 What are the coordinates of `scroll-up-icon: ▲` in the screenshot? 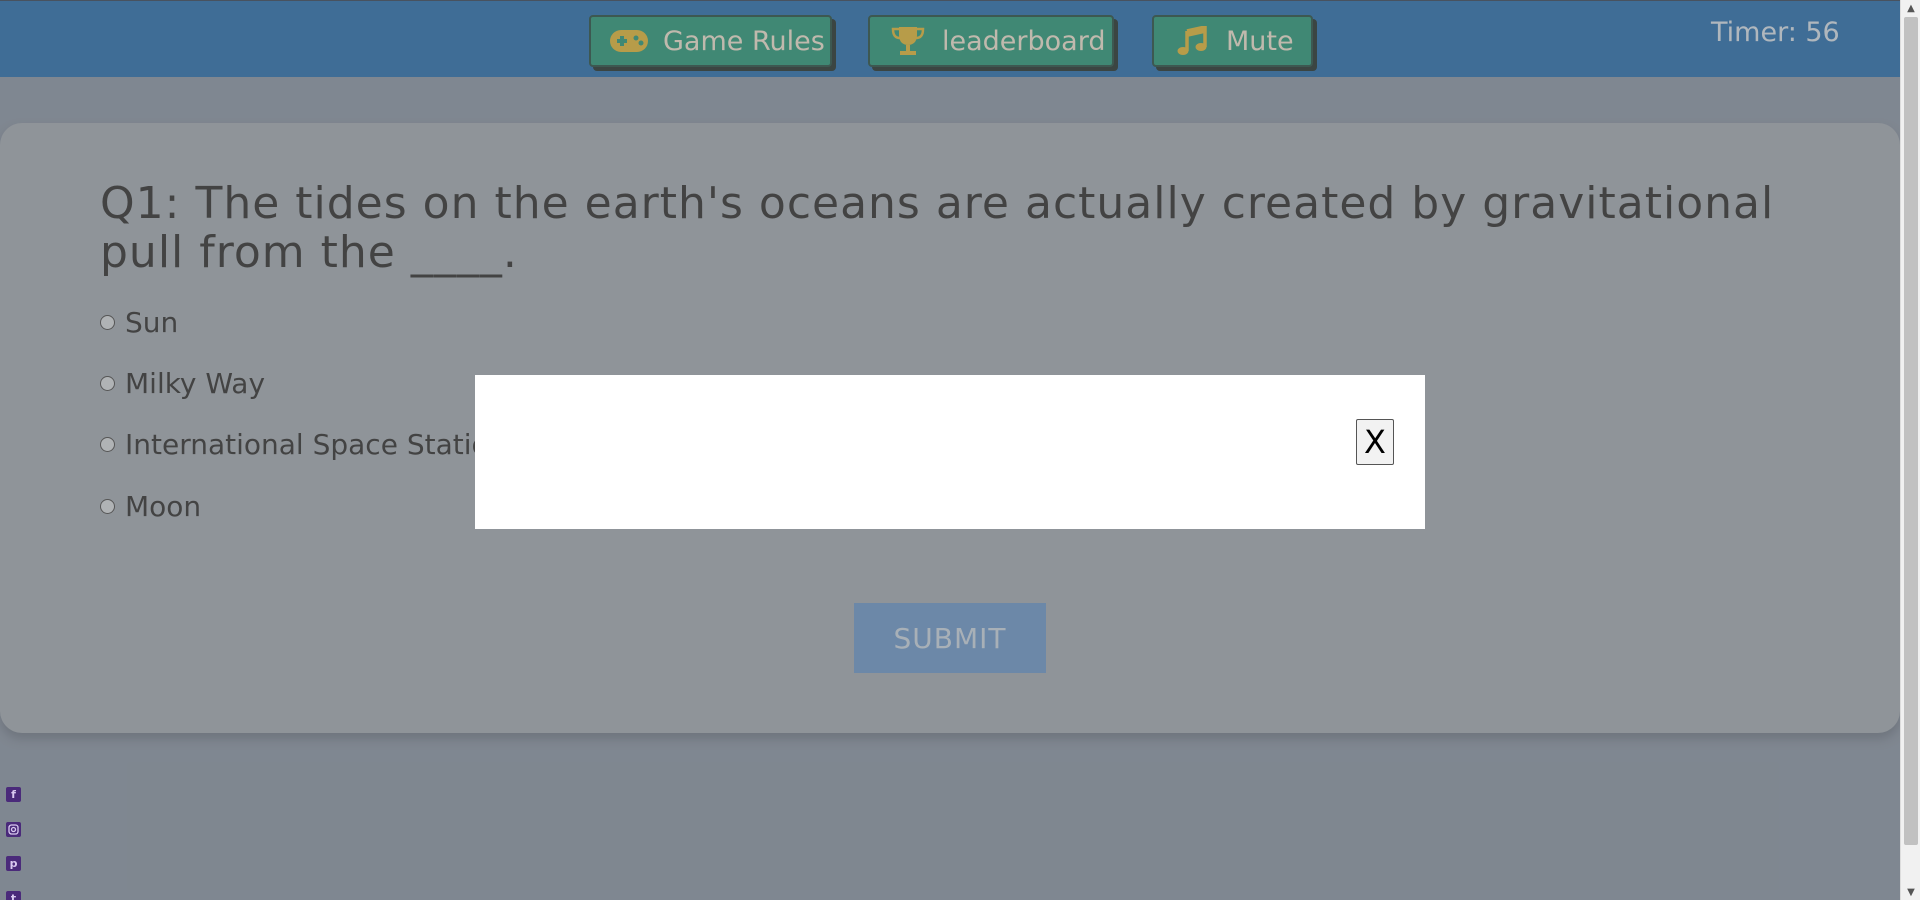 It's located at (1910, 8).